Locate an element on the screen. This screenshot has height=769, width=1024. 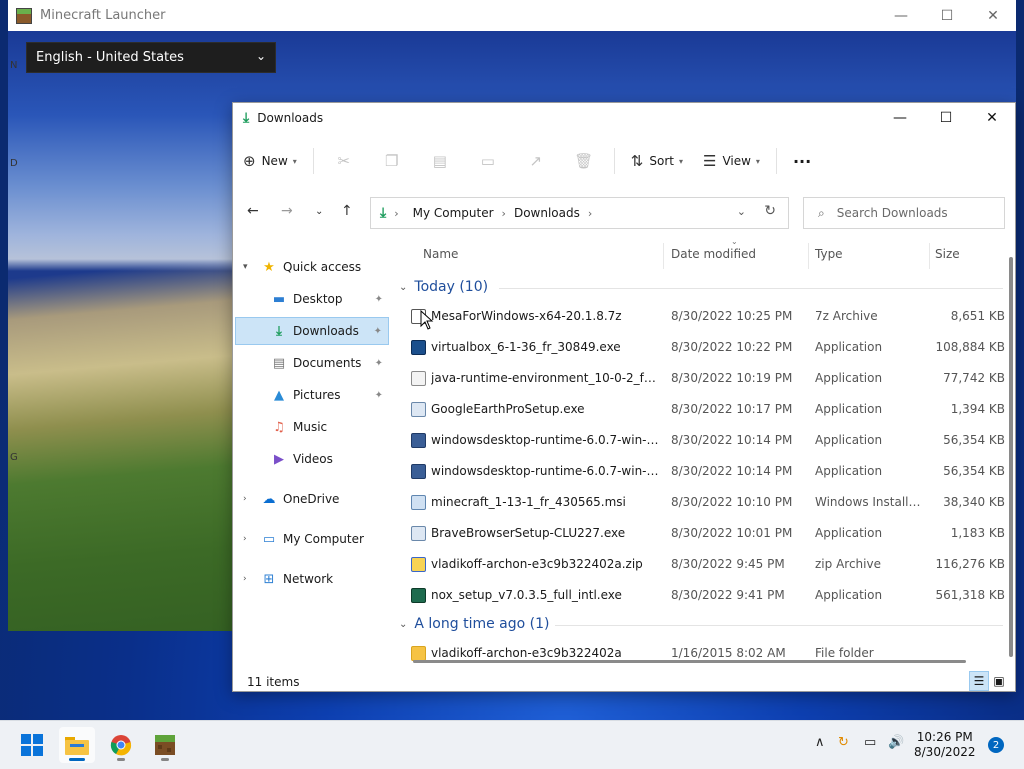
start-button is located at coordinates (32, 745).